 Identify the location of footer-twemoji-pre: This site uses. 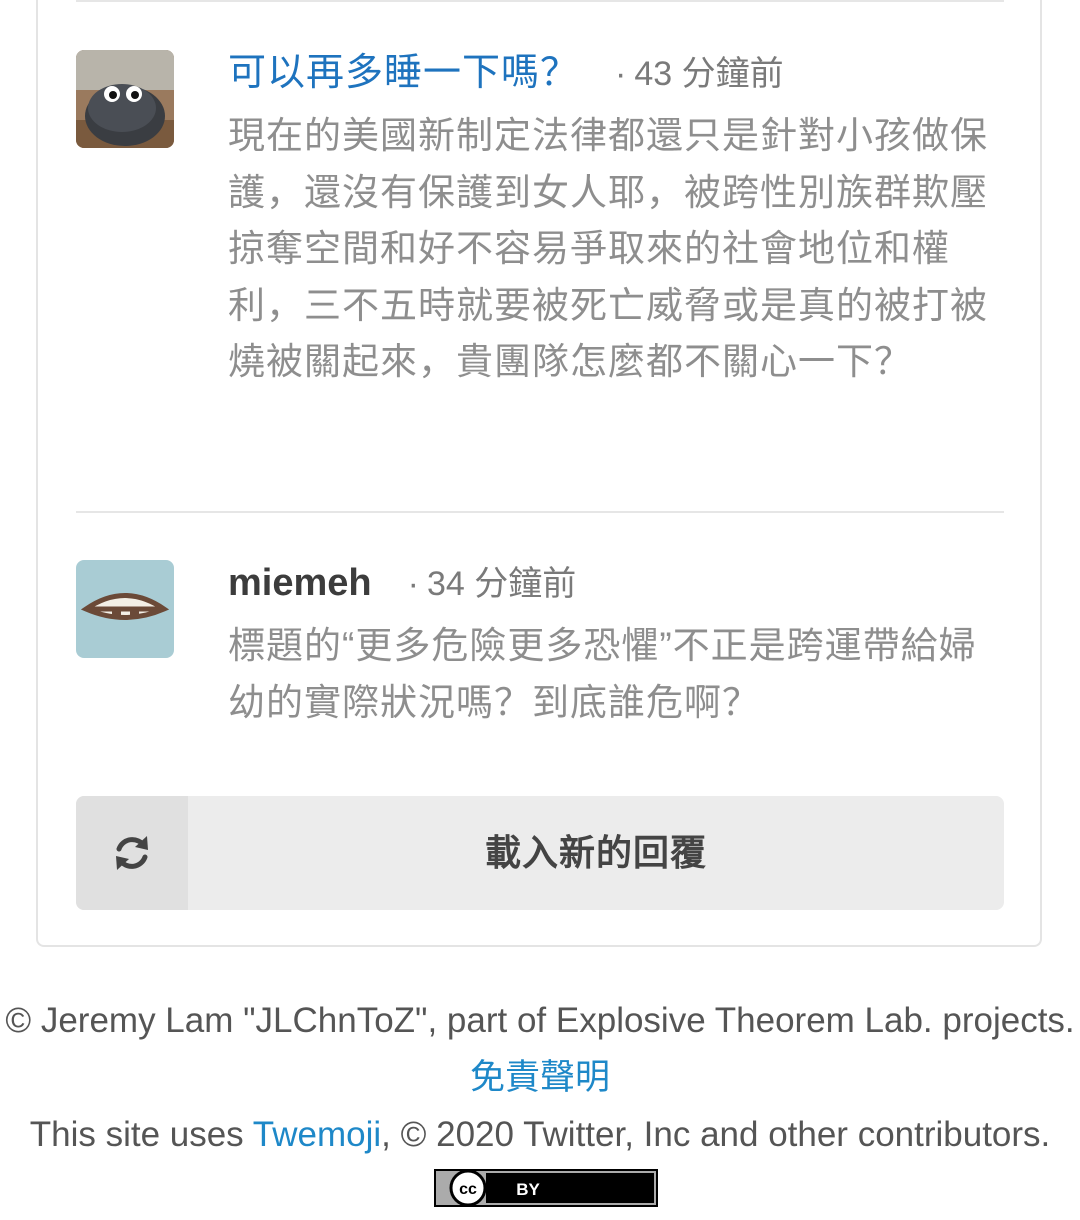
(136, 1134).